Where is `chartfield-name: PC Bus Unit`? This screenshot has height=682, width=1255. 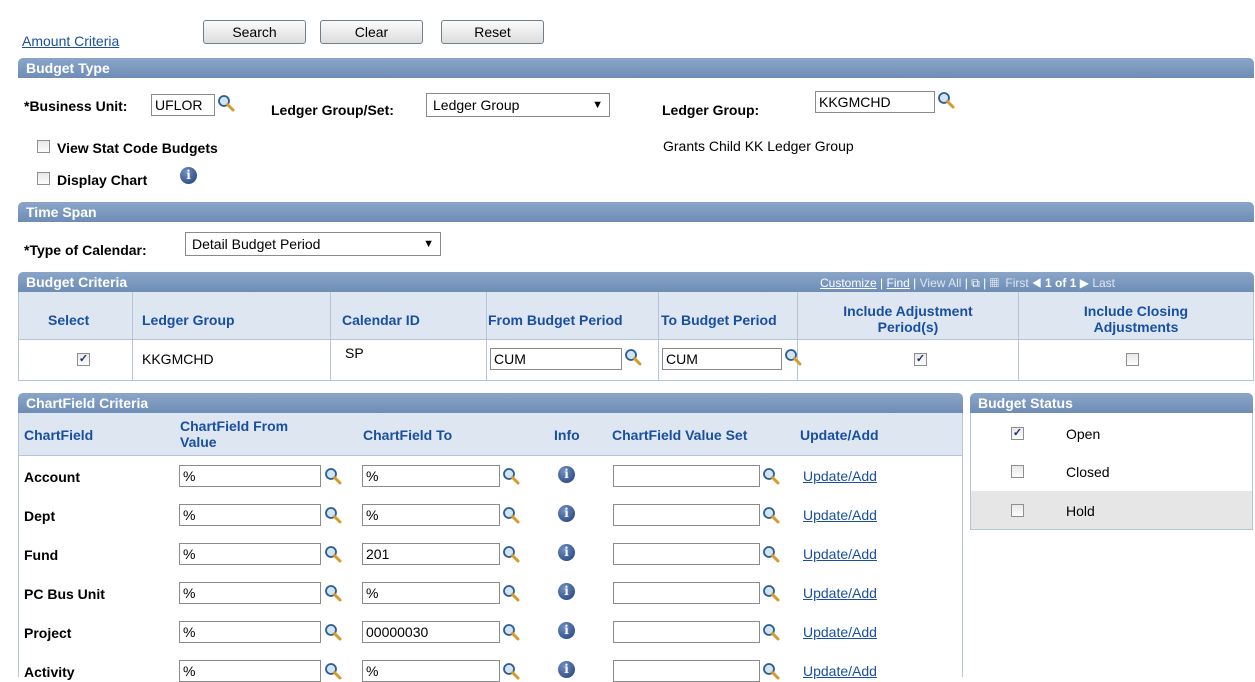
chartfield-name: PC Bus Unit is located at coordinates (64, 594).